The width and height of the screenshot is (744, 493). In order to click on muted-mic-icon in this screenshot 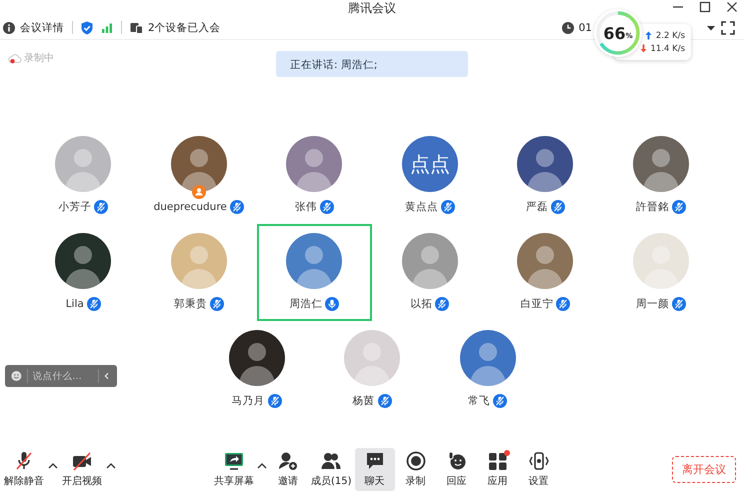, I will do `click(24, 461)`.